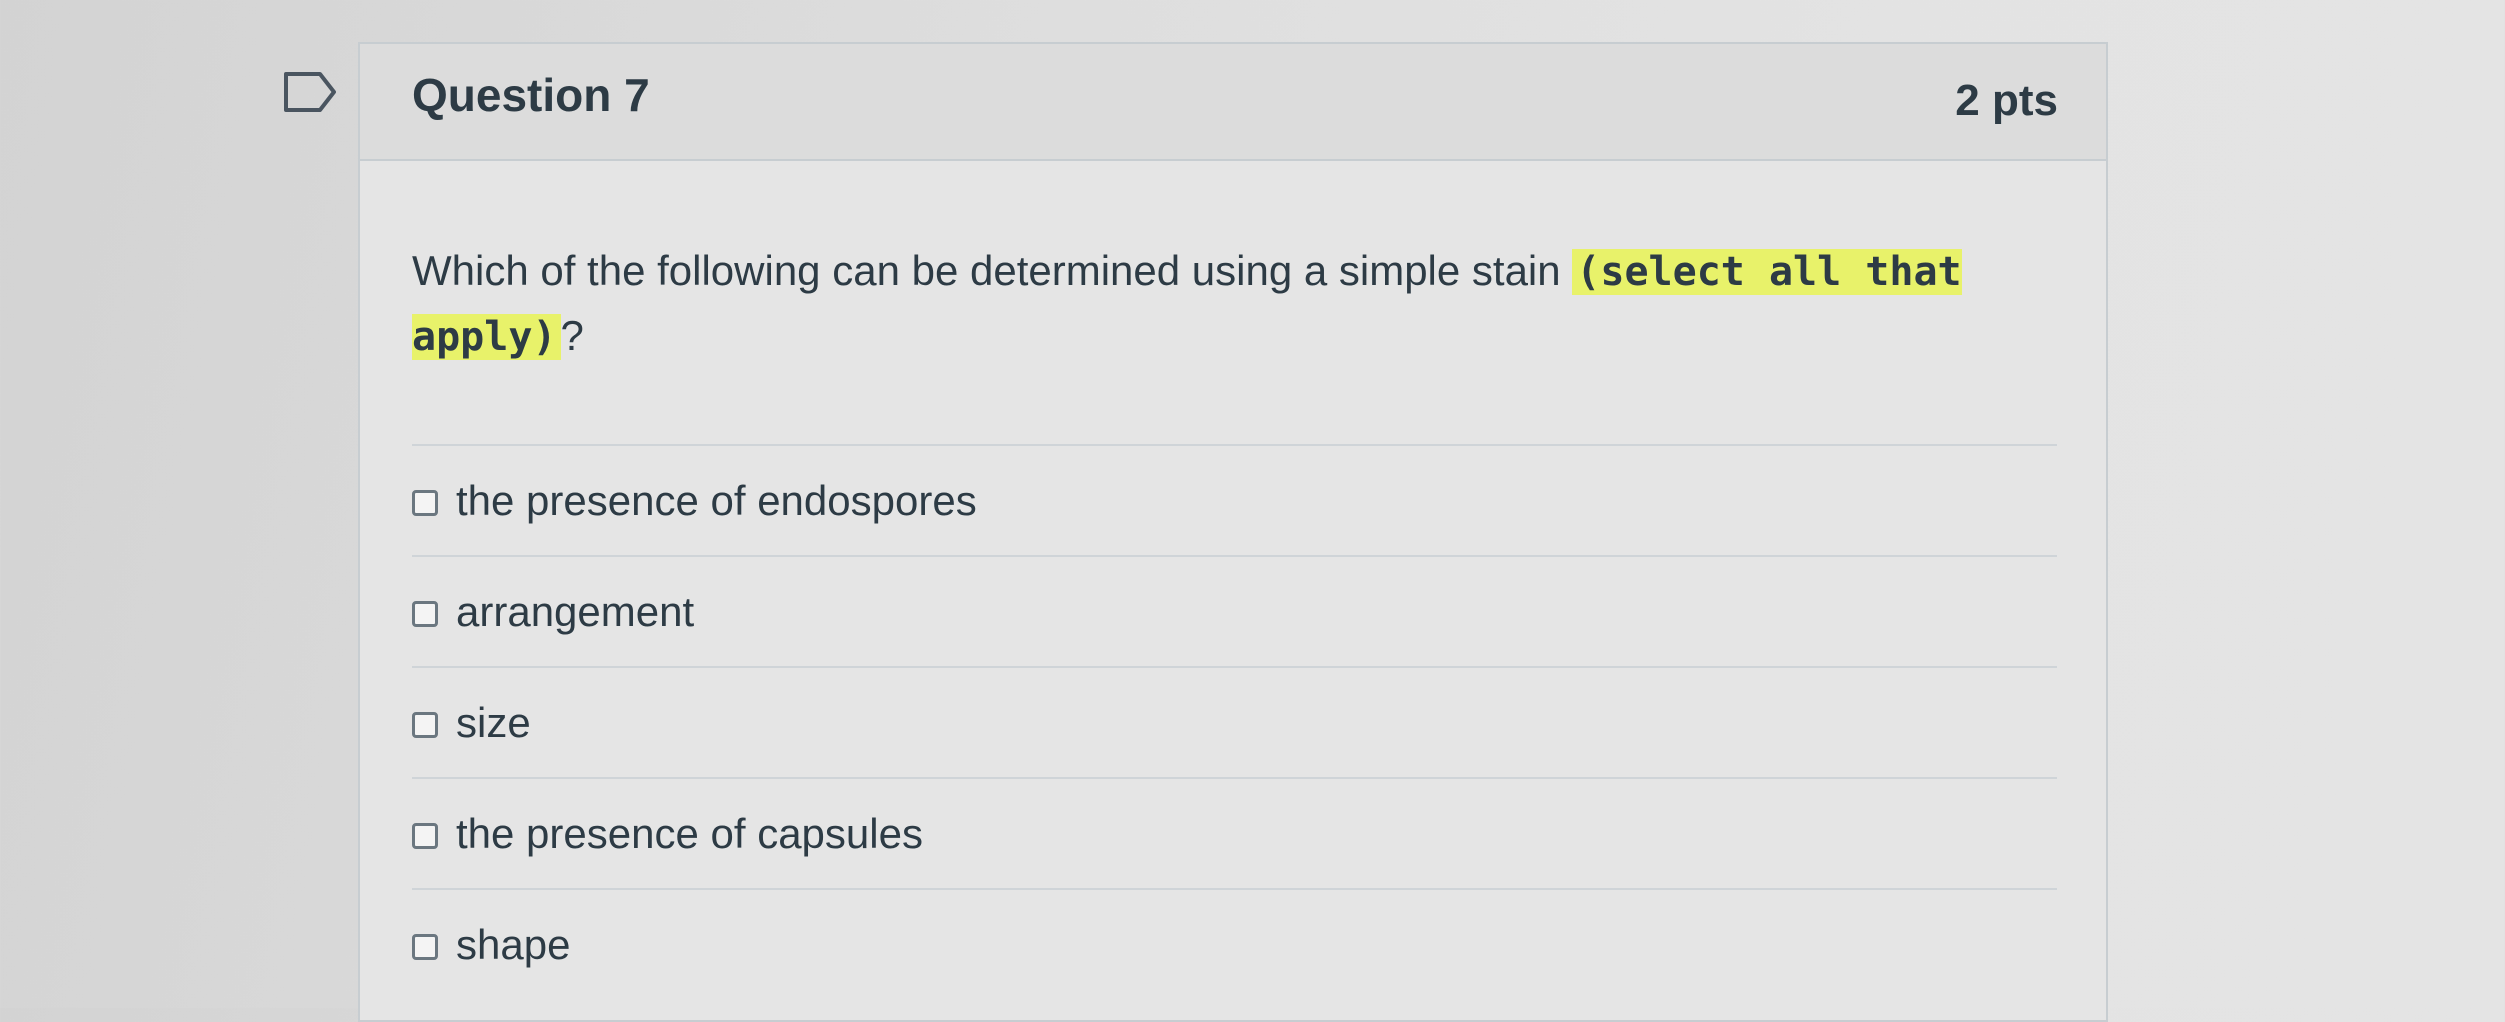  What do you see at coordinates (310, 92) in the screenshot?
I see `flag-question-icon` at bounding box center [310, 92].